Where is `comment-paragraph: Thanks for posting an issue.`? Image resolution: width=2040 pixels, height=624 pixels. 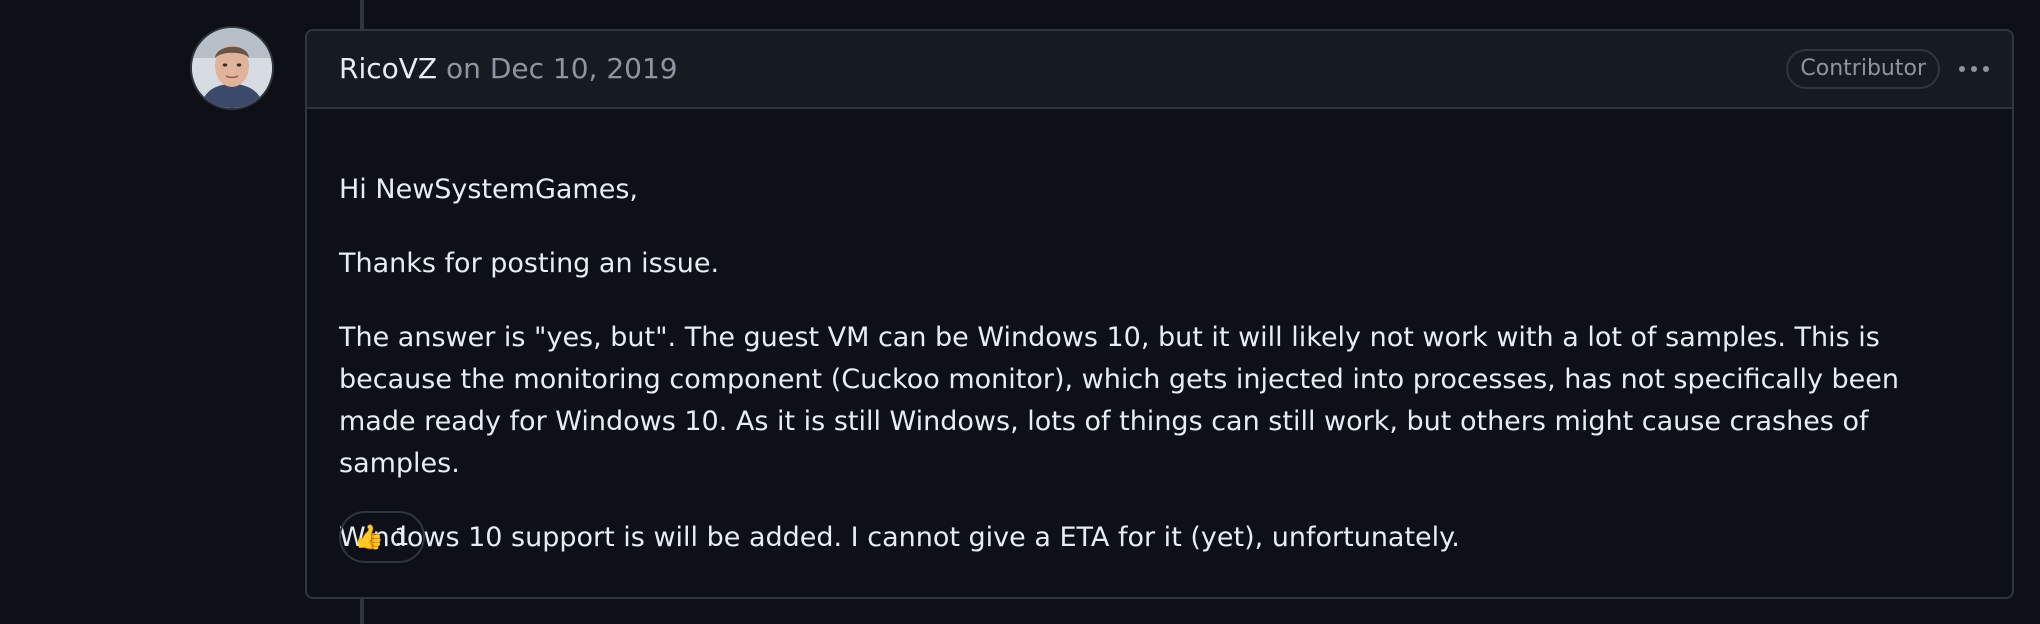 comment-paragraph: Thanks for posting an issue. is located at coordinates (529, 263).